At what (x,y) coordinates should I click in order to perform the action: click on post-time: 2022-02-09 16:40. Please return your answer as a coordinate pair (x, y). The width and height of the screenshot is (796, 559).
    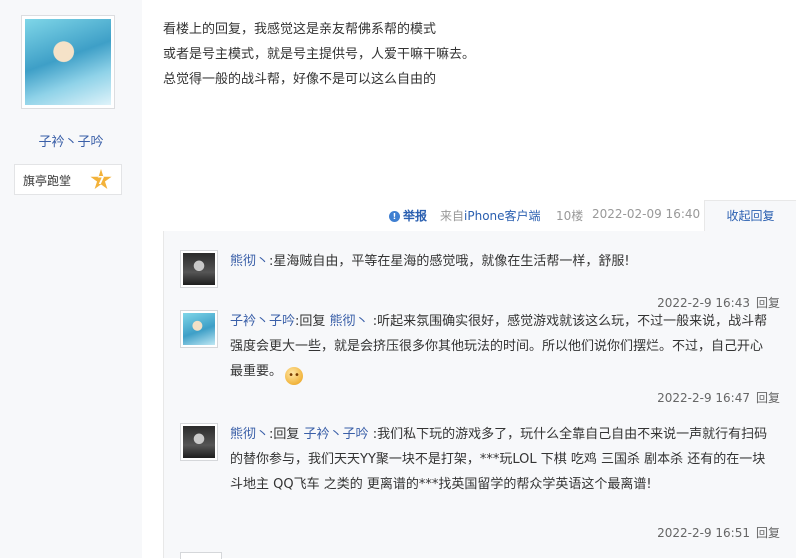
    Looking at the image, I should click on (646, 214).